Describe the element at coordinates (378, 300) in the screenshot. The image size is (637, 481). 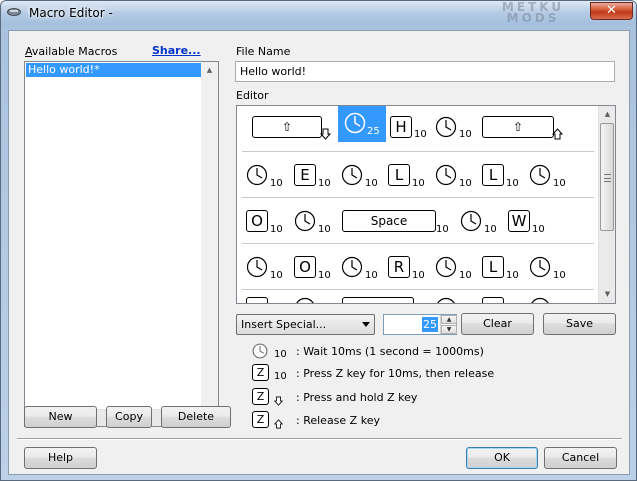
I see `shift-key-token-partial` at that location.